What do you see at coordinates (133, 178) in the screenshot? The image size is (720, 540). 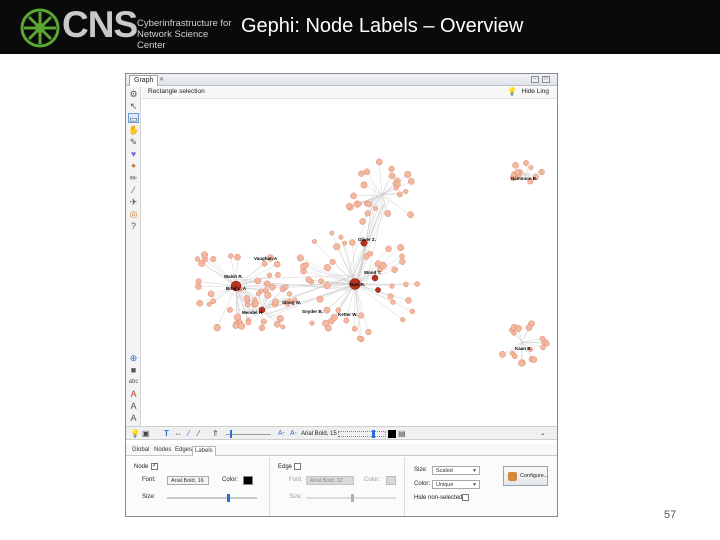 I see `pencil-icon: ✏` at bounding box center [133, 178].